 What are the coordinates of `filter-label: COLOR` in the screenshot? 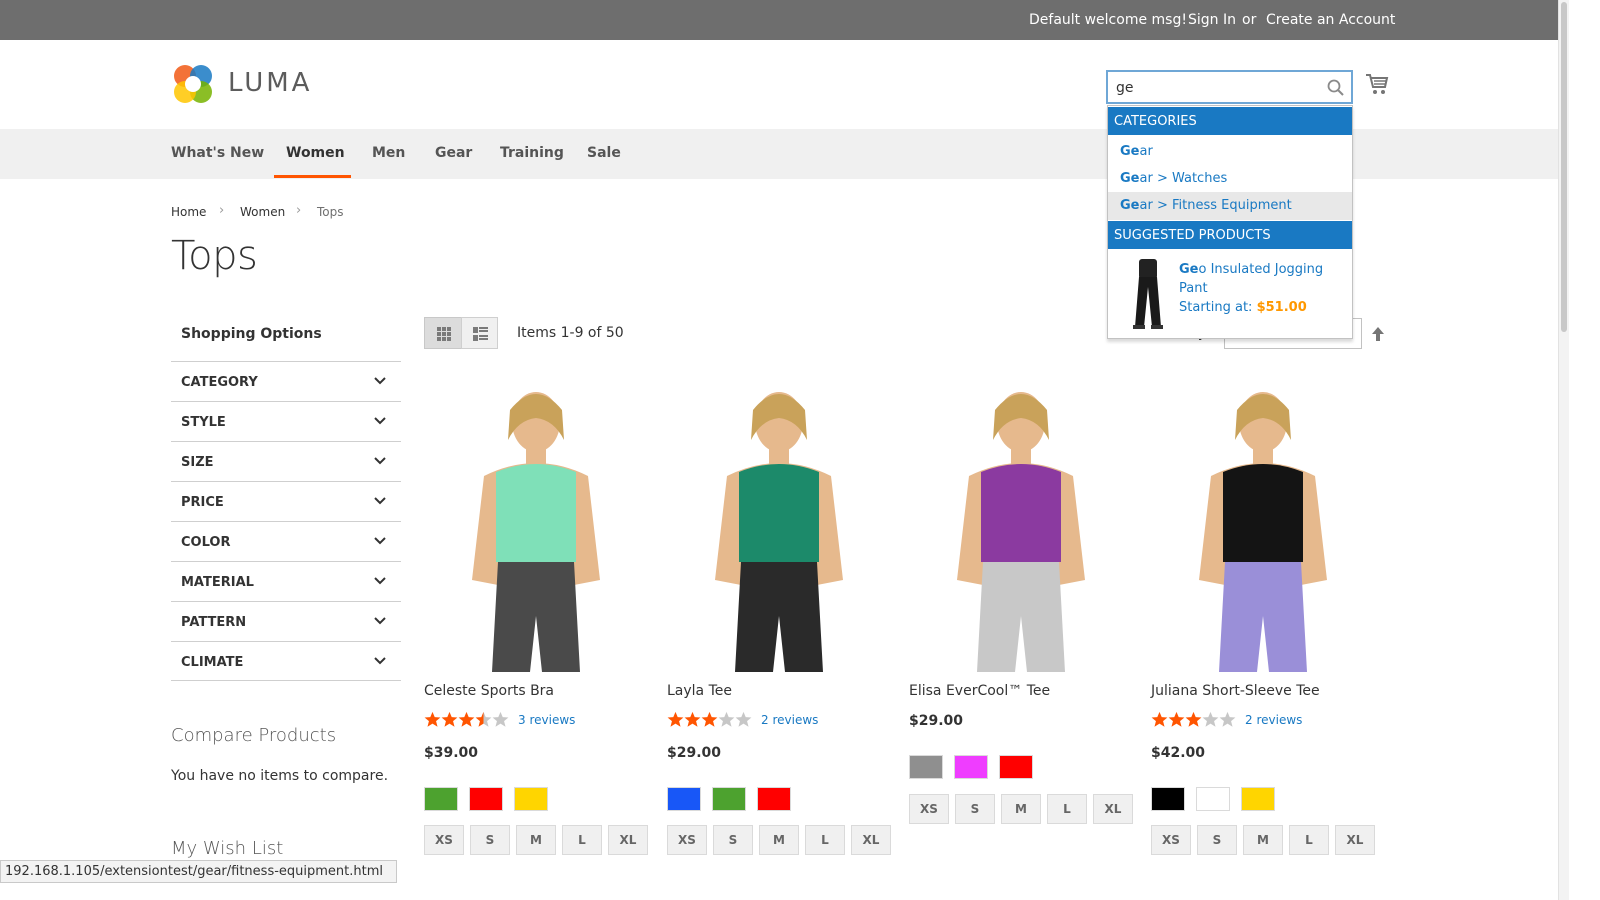 It's located at (206, 542).